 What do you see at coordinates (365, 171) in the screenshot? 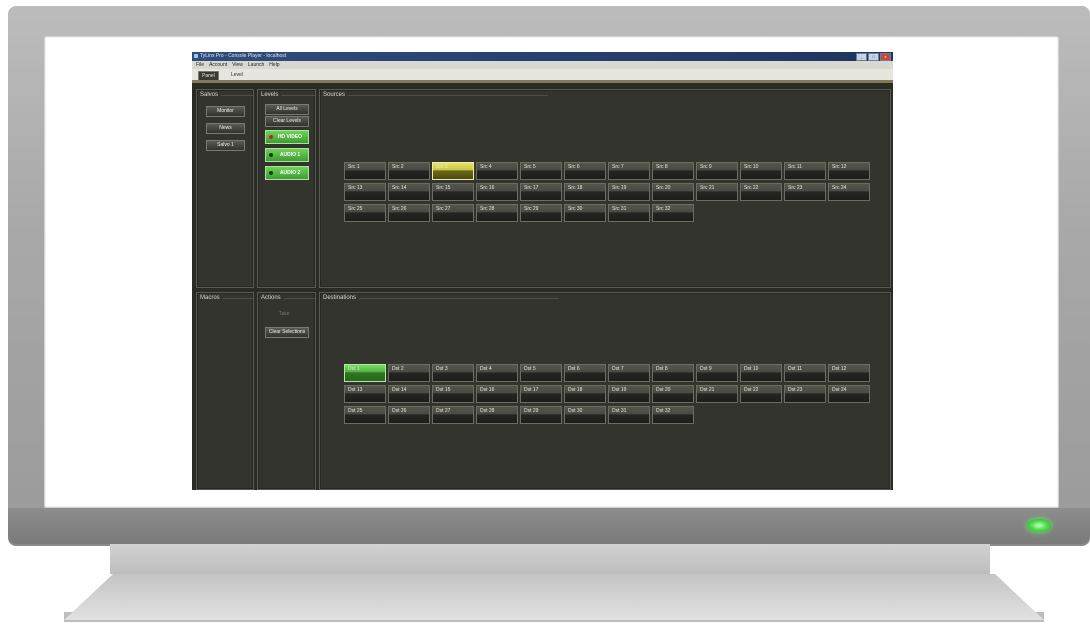
I see `source-tile: Src 1` at bounding box center [365, 171].